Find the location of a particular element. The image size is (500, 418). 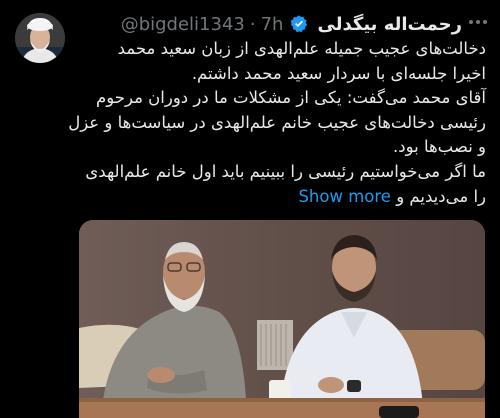

tweet-header: @bigdeli1343 · 7h رحمت‌اله بیگدلی is located at coordinates (271, 24).